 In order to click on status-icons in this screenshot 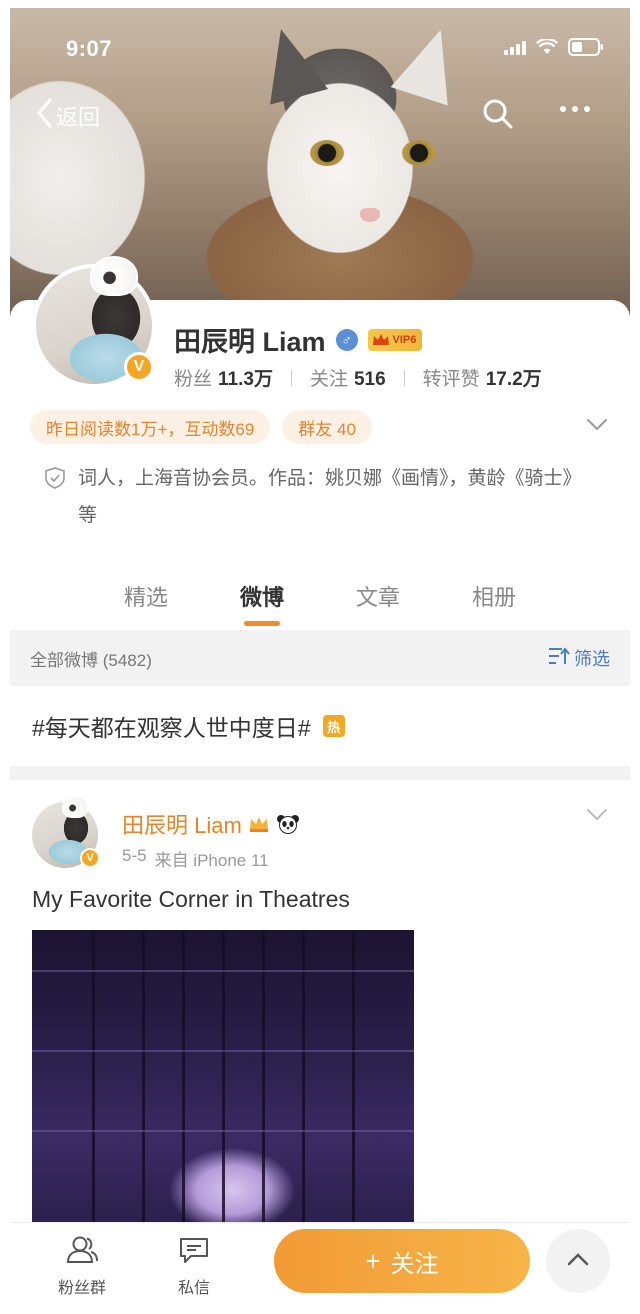, I will do `click(554, 47)`.